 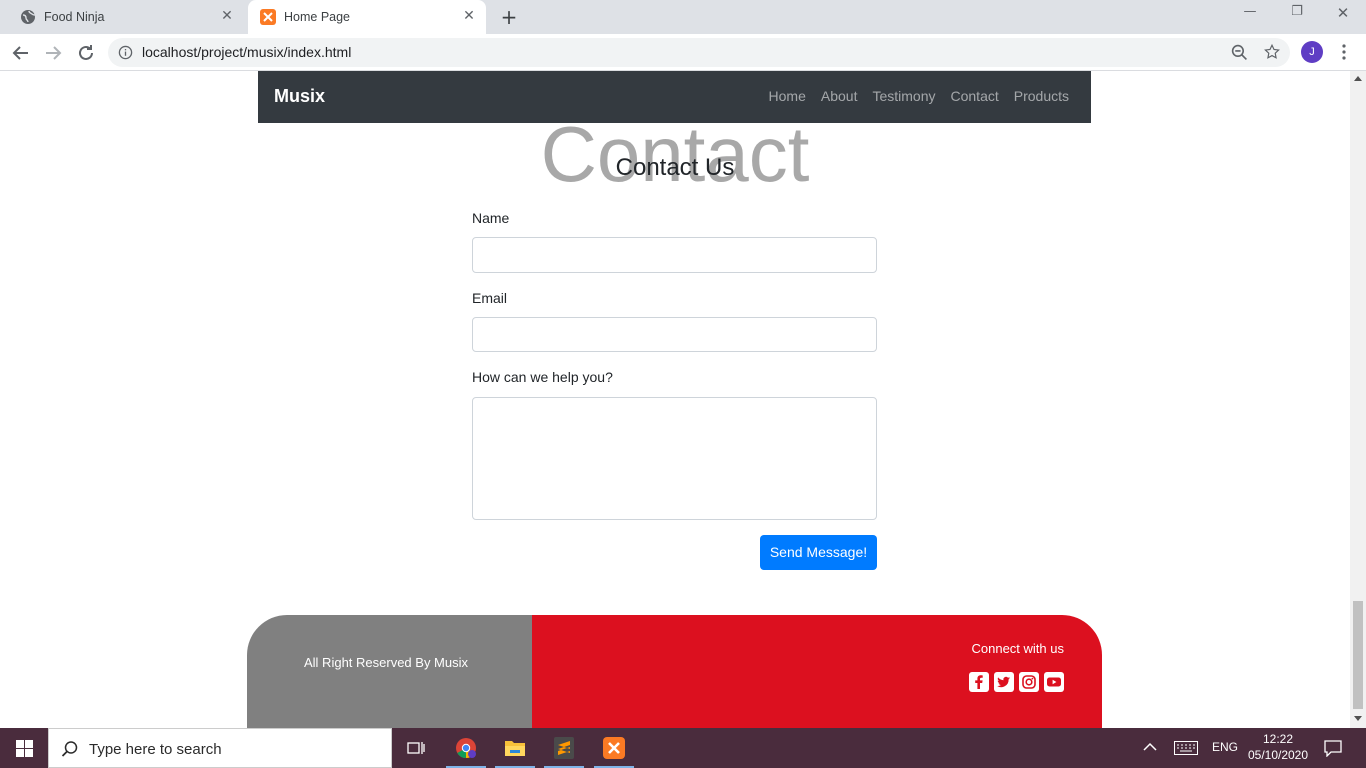 I want to click on name-input, so click(x=674, y=255).